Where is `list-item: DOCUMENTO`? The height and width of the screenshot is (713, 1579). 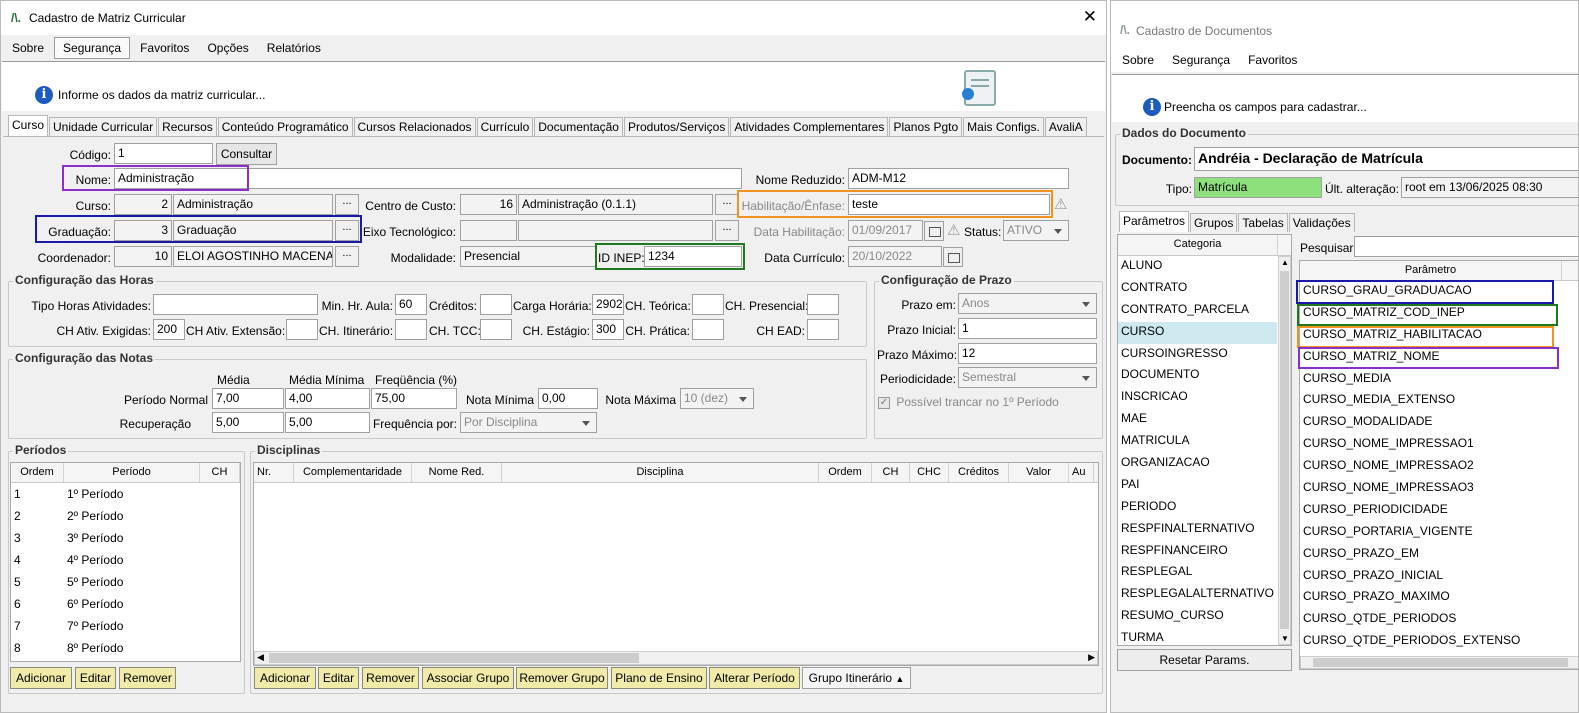
list-item: DOCUMENTO is located at coordinates (1204, 376).